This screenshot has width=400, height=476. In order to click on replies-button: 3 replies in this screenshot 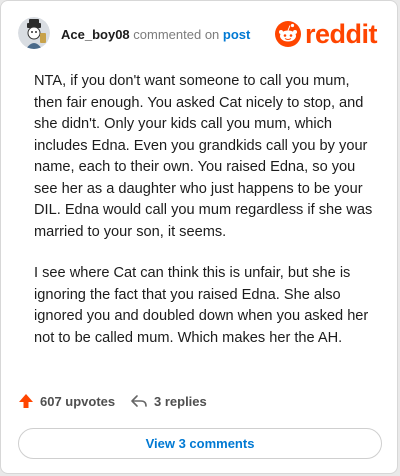, I will do `click(168, 401)`.